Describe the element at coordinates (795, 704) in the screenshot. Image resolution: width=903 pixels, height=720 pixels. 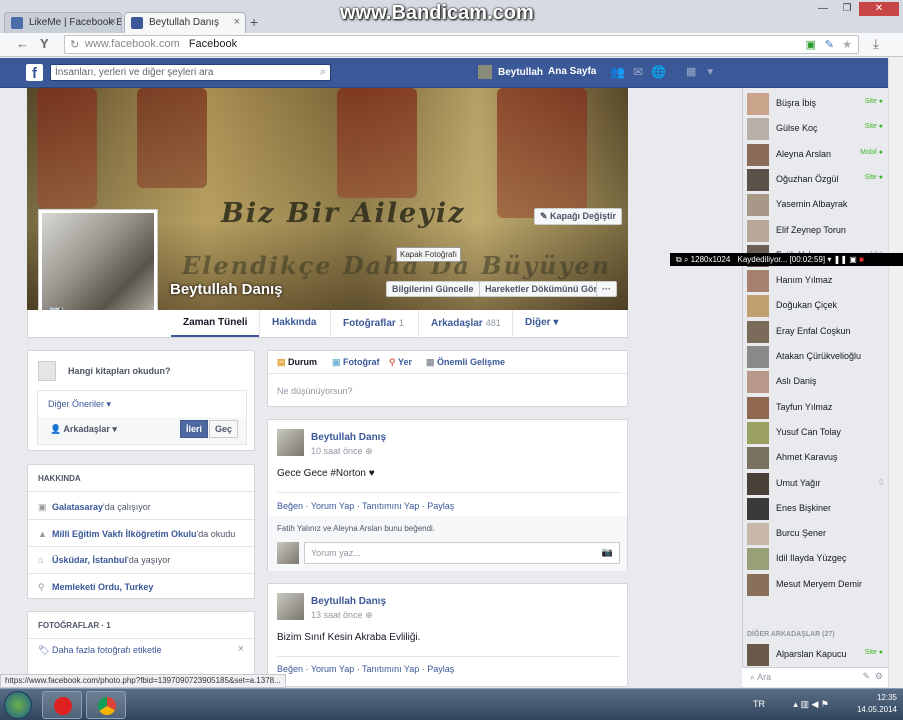
I see `chevron-up-icon: ▴` at that location.